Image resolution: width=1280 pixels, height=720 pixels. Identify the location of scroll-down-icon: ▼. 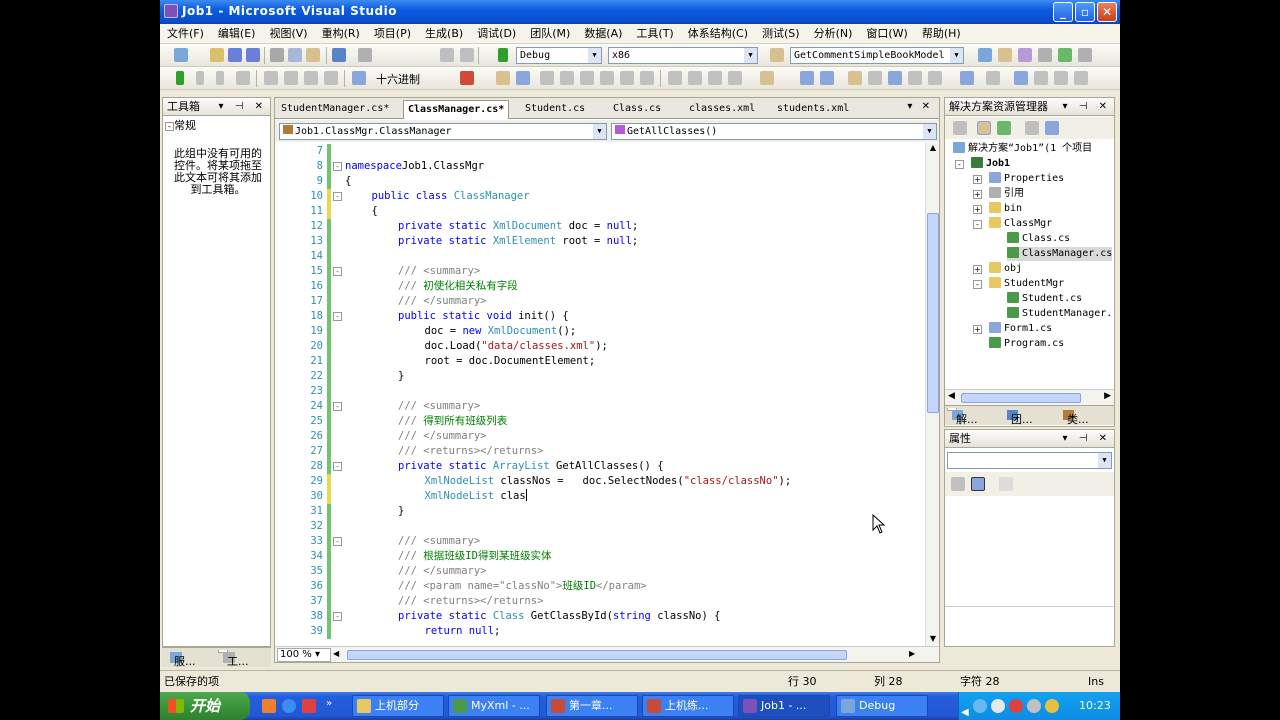
(933, 640).